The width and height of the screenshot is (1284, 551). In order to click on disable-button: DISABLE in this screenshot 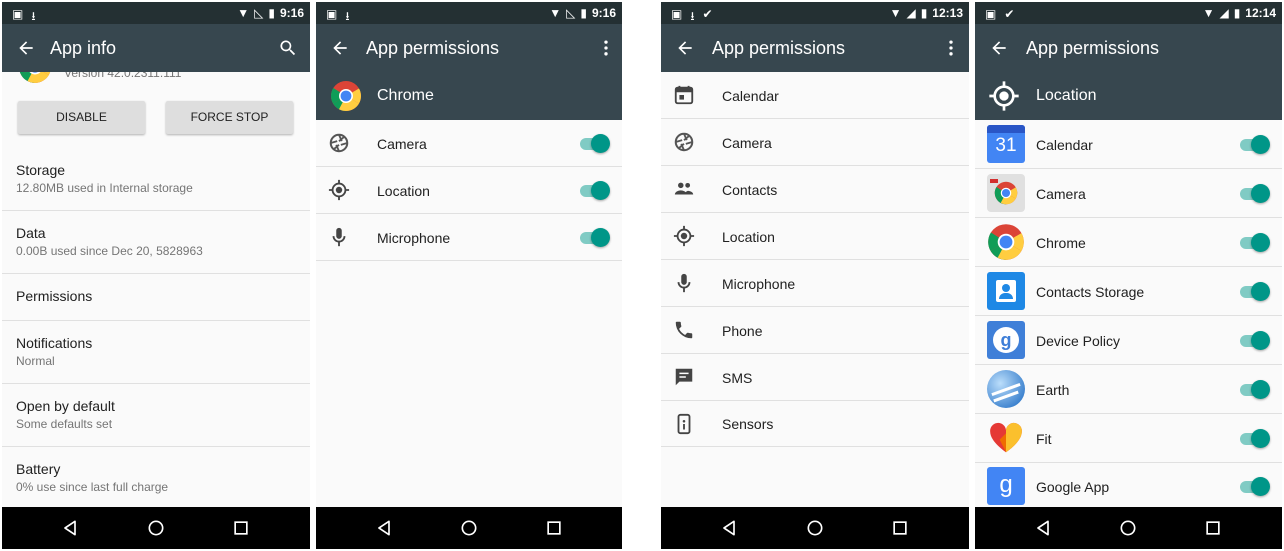, I will do `click(81, 117)`.